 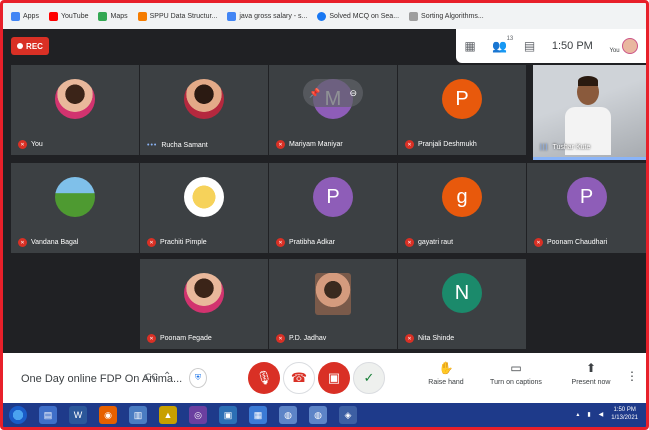 I want to click on participant-tile: ✕ P.D. Jadhav, so click(x=333, y=304).